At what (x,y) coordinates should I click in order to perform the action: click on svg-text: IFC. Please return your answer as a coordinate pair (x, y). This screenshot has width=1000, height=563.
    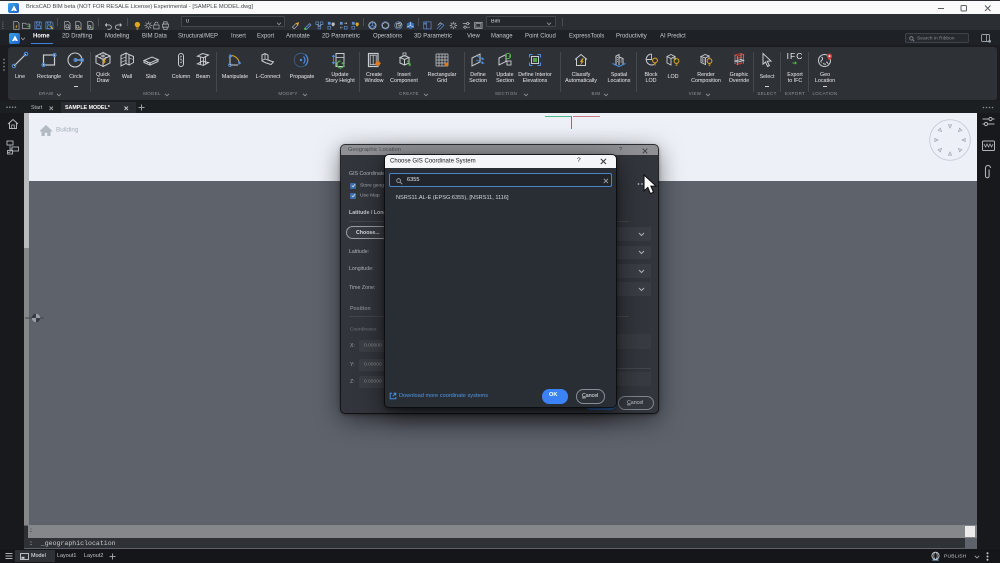
    Looking at the image, I should click on (794, 56).